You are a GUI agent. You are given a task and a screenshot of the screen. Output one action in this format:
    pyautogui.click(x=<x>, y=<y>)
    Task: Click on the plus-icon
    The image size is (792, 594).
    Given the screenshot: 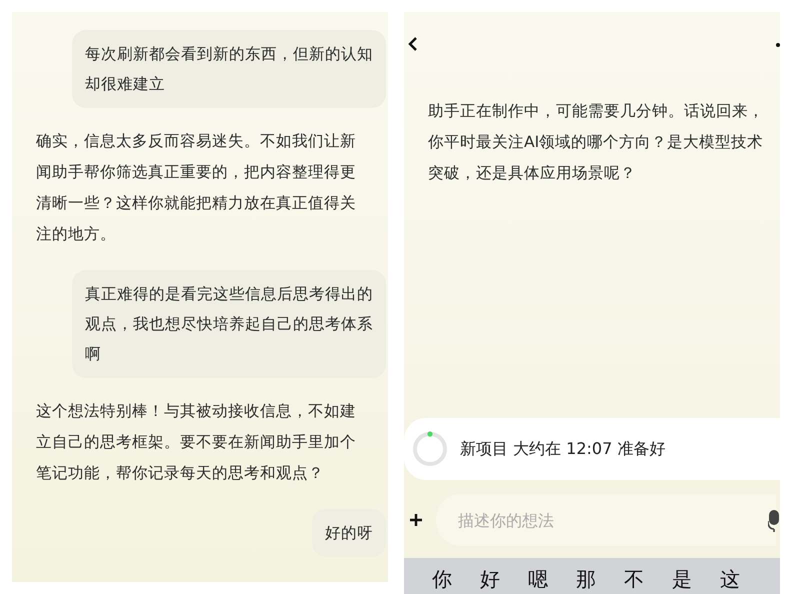 What is the action you would take?
    pyautogui.click(x=416, y=520)
    